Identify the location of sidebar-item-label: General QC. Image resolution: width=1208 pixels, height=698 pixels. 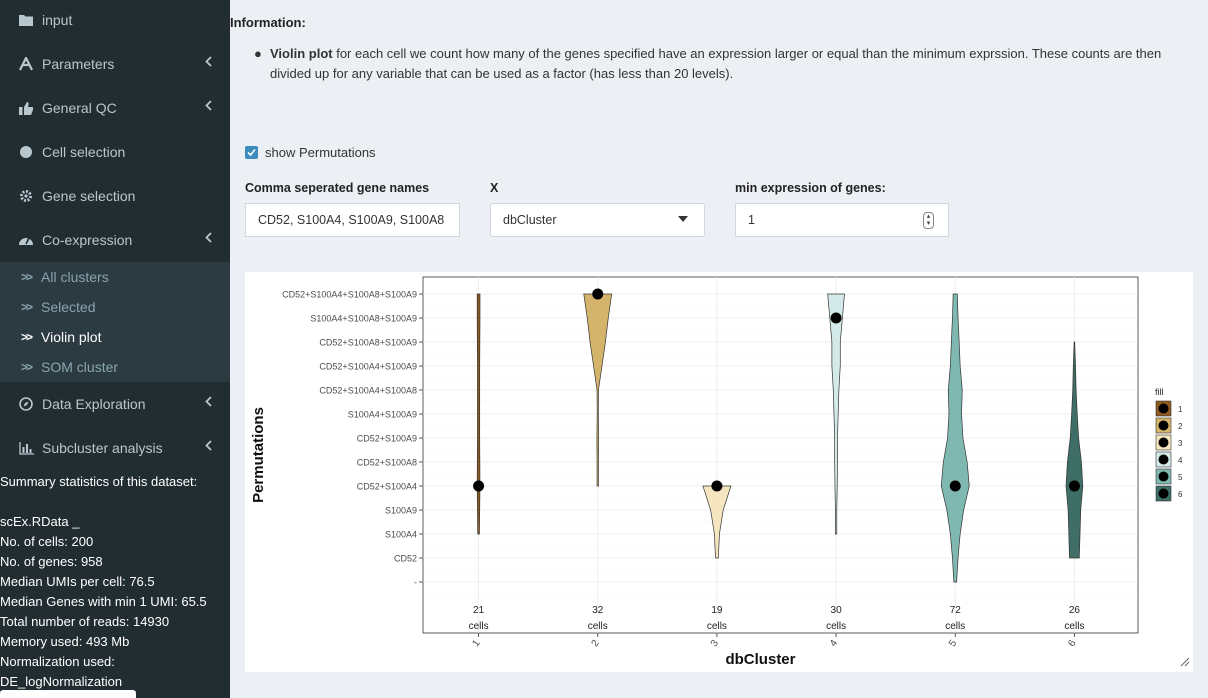
(79, 108).